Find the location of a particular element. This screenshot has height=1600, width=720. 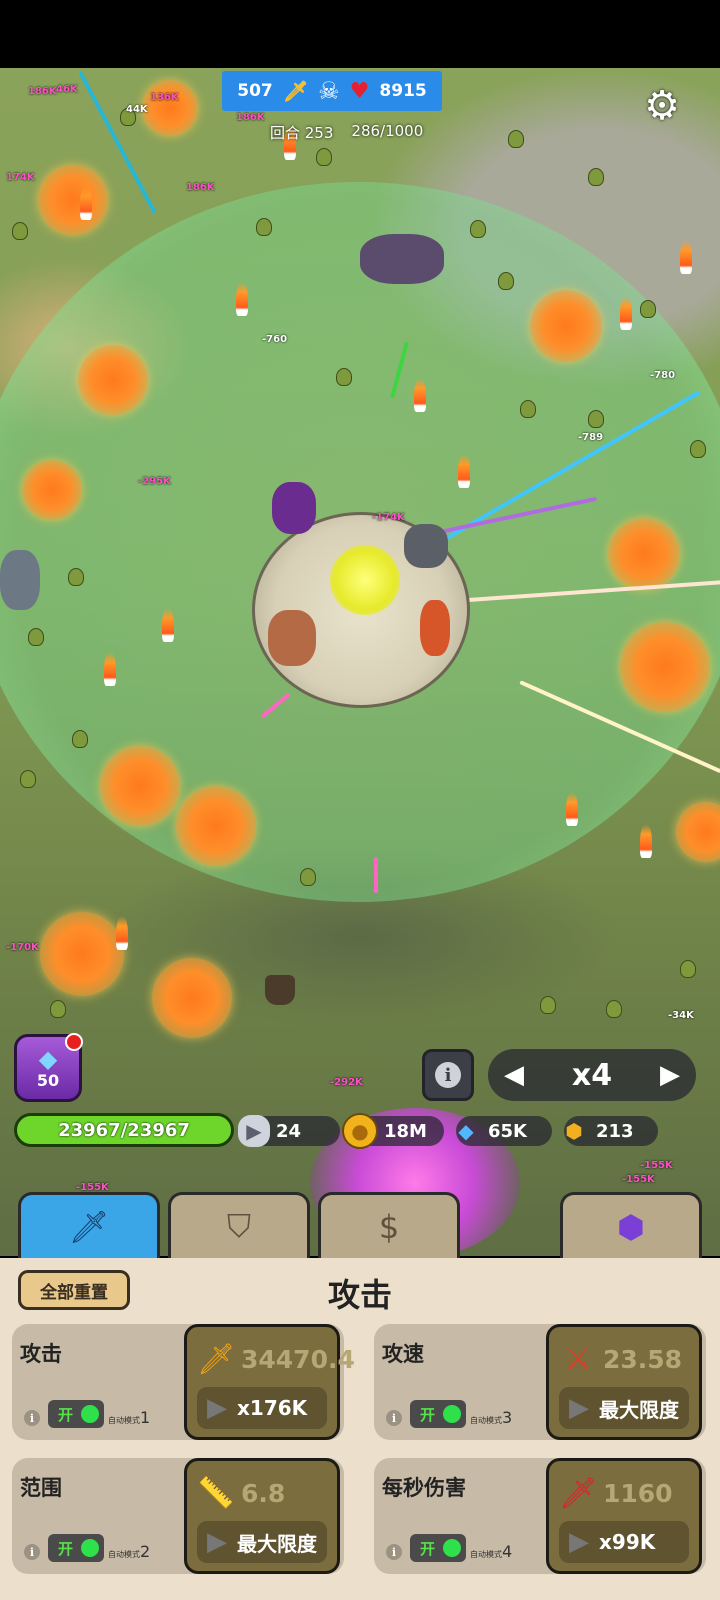

stone-value: 24 is located at coordinates (289, 1131).